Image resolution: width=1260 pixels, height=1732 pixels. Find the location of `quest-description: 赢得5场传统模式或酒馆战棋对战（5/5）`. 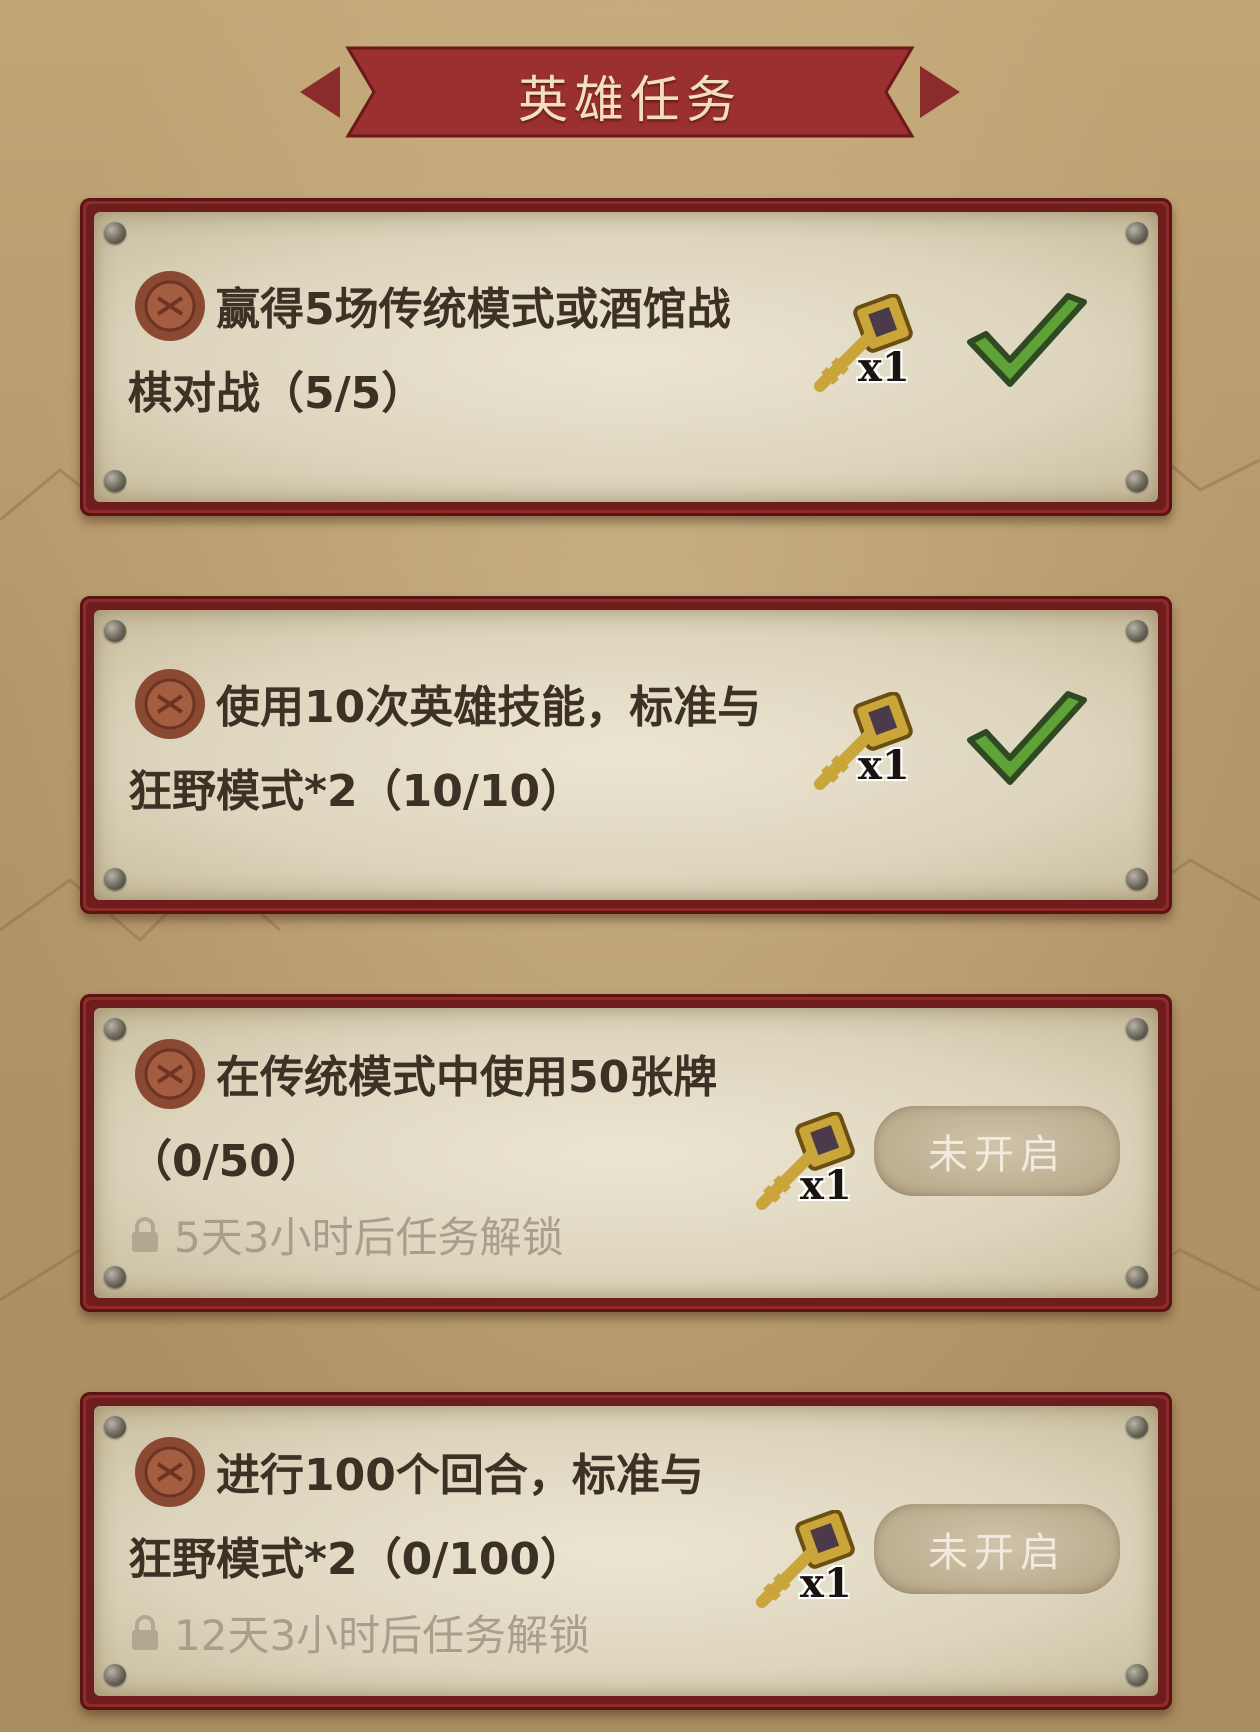

quest-description: 赢得5场传统模式或酒馆战棋对战（5/5） is located at coordinates (429, 351).